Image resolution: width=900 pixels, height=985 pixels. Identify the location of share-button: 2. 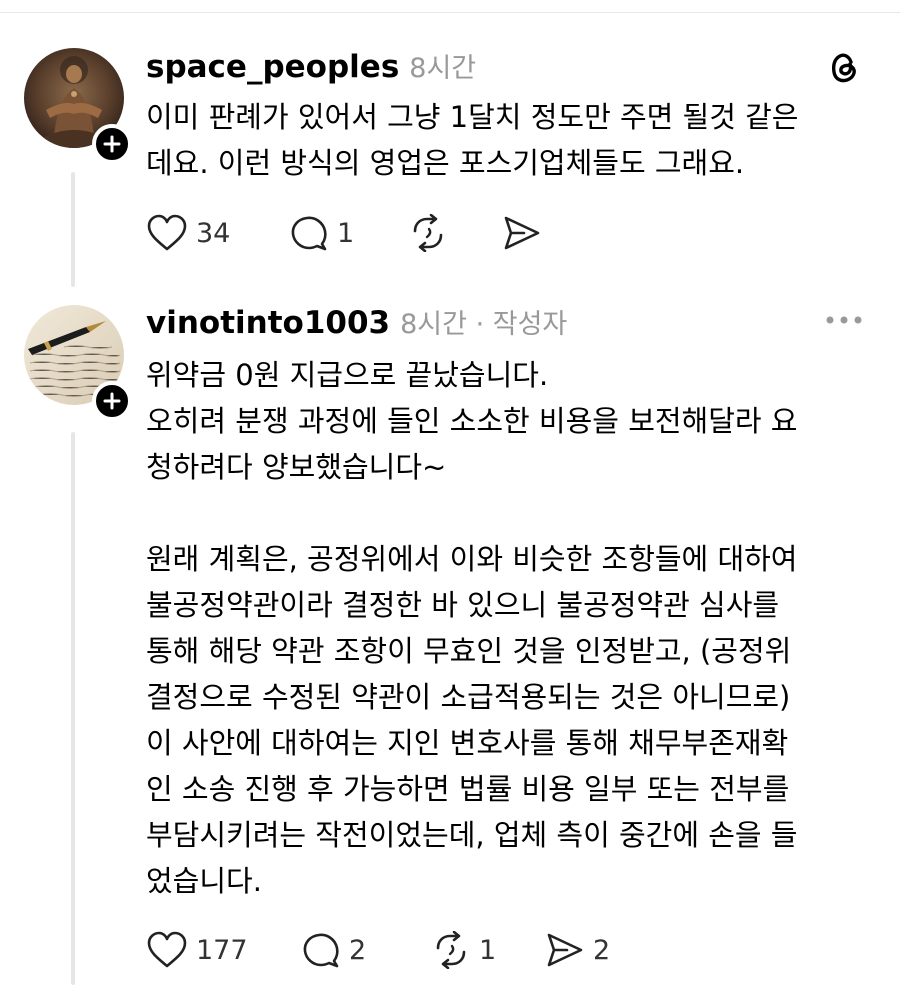
(577, 950).